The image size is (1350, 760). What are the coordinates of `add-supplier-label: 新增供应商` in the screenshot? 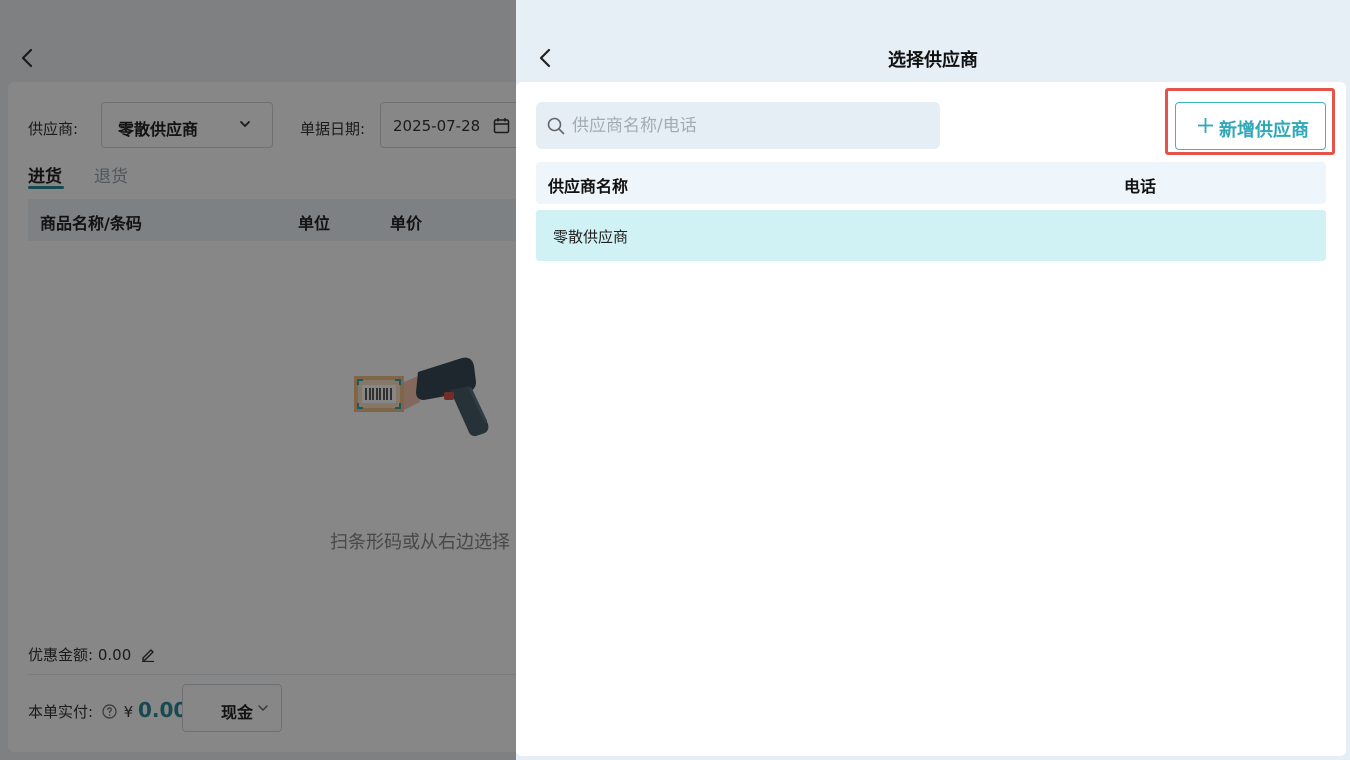 It's located at (1264, 130).